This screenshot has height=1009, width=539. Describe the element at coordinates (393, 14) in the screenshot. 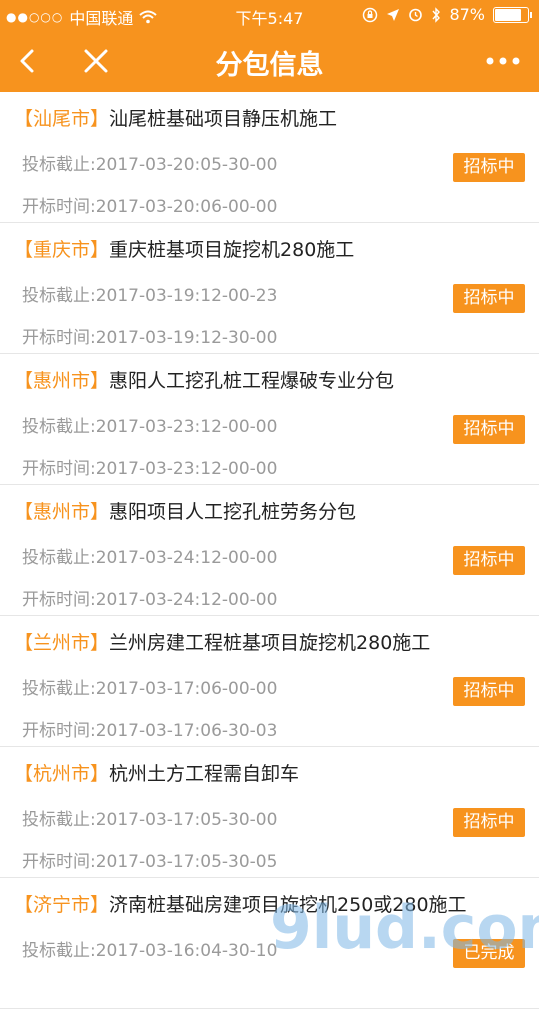

I see `location-icon` at that location.